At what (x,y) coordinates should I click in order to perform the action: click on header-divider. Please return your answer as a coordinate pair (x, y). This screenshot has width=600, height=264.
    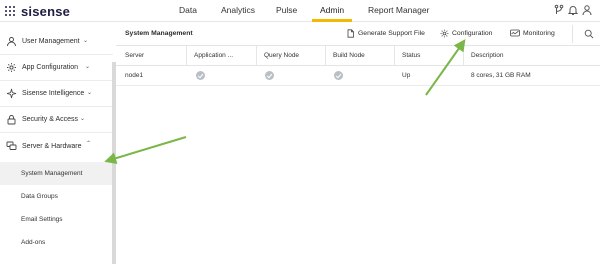
    Looking at the image, I should click on (572, 34).